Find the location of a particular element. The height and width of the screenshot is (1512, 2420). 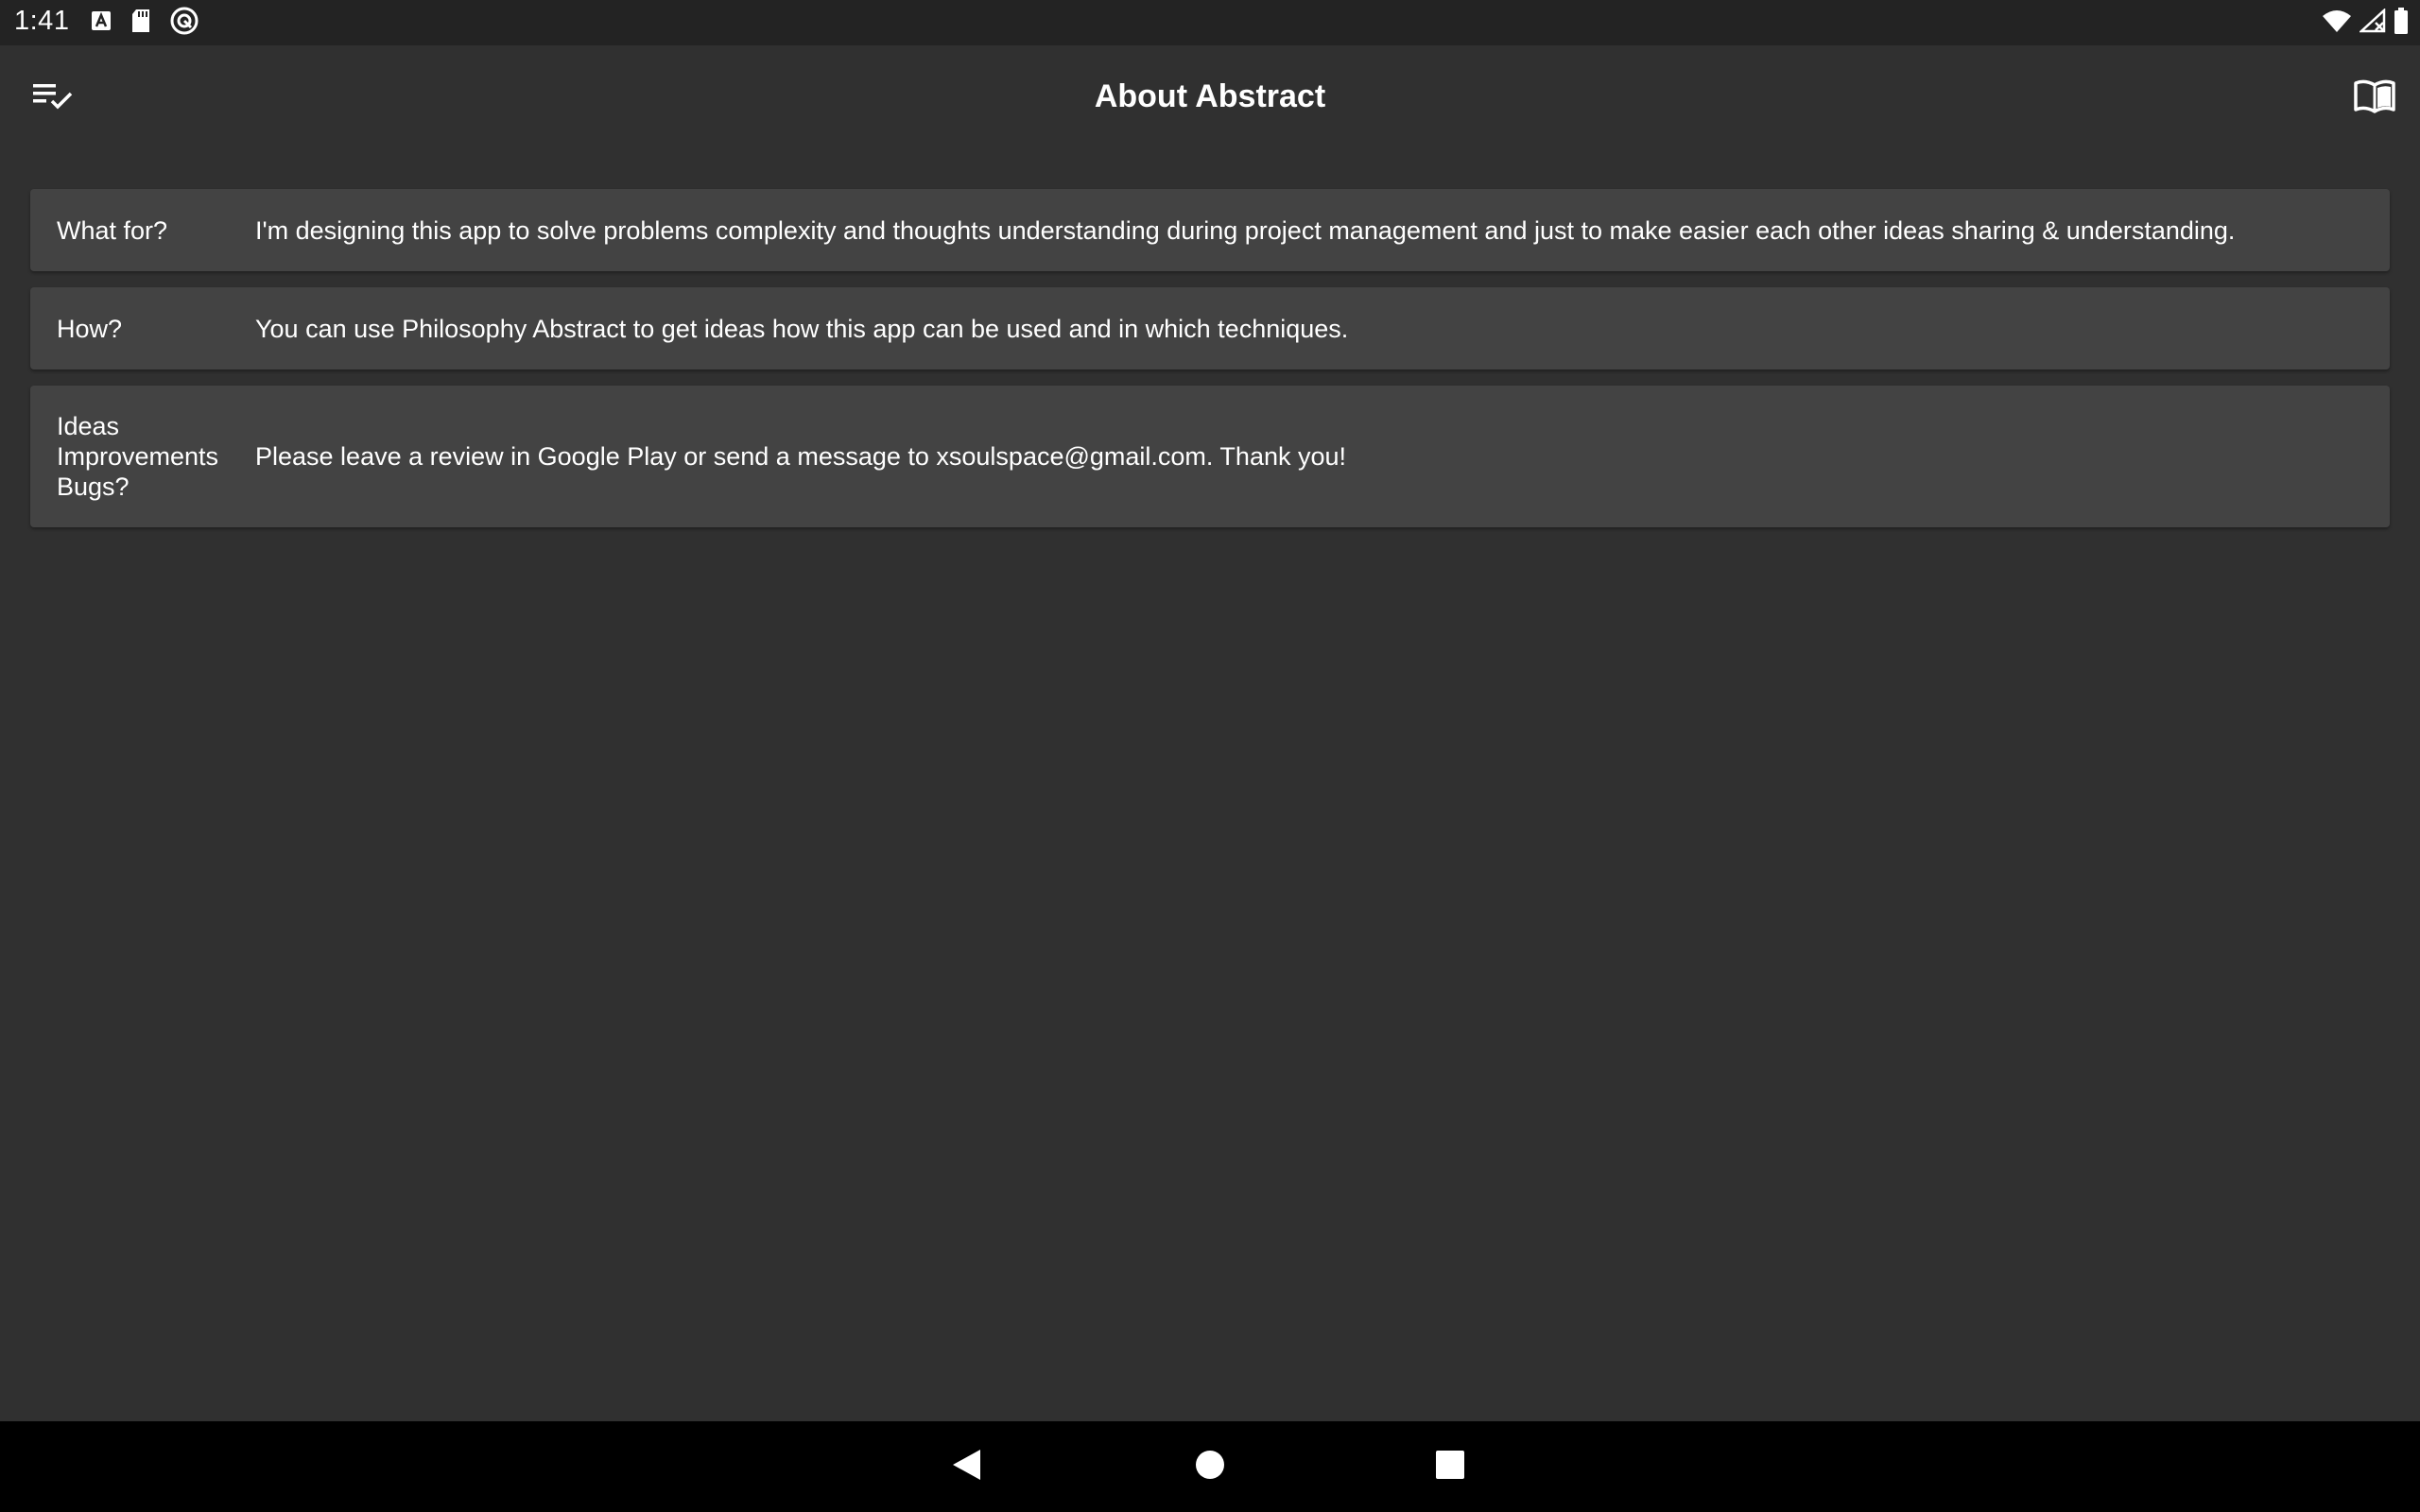

battery-icon is located at coordinates (2401, 23).